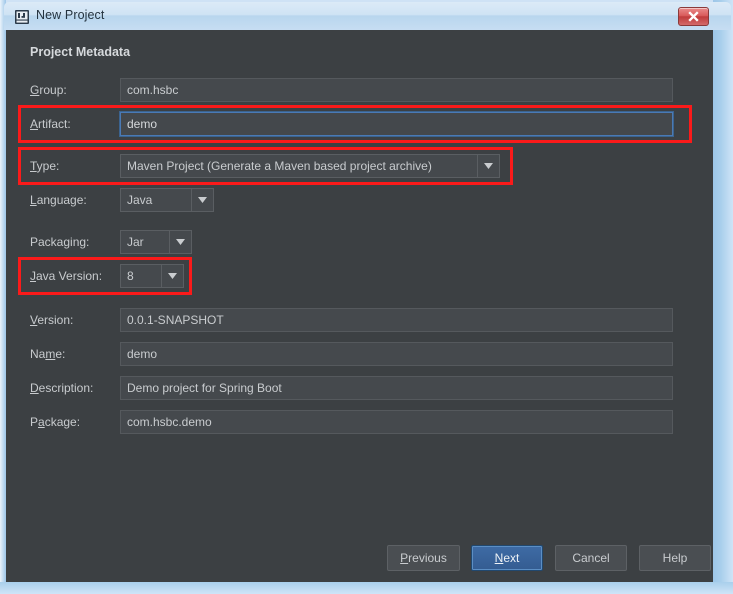 This screenshot has width=733, height=594. I want to click on group-label: Group:, so click(48, 90).